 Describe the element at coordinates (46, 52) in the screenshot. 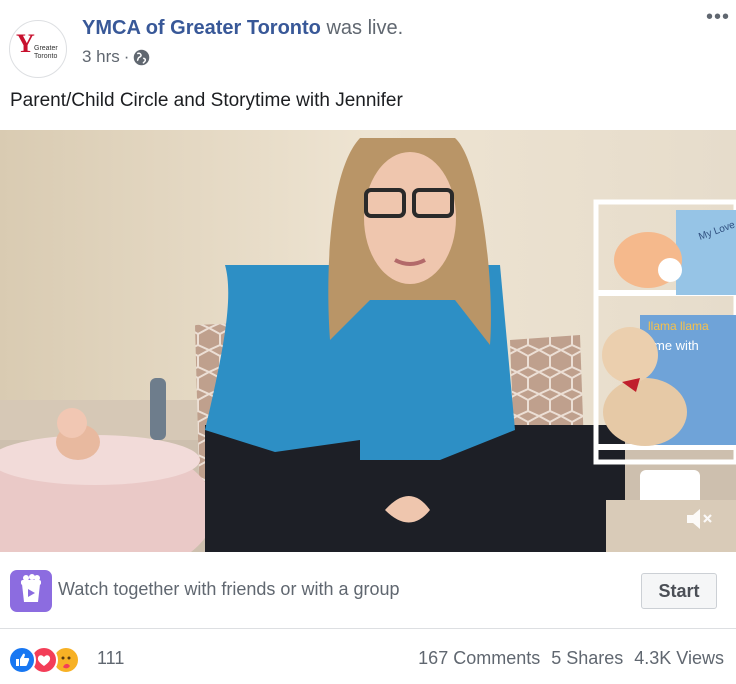

I see `avatar-logo-text: Greater Toronto` at that location.